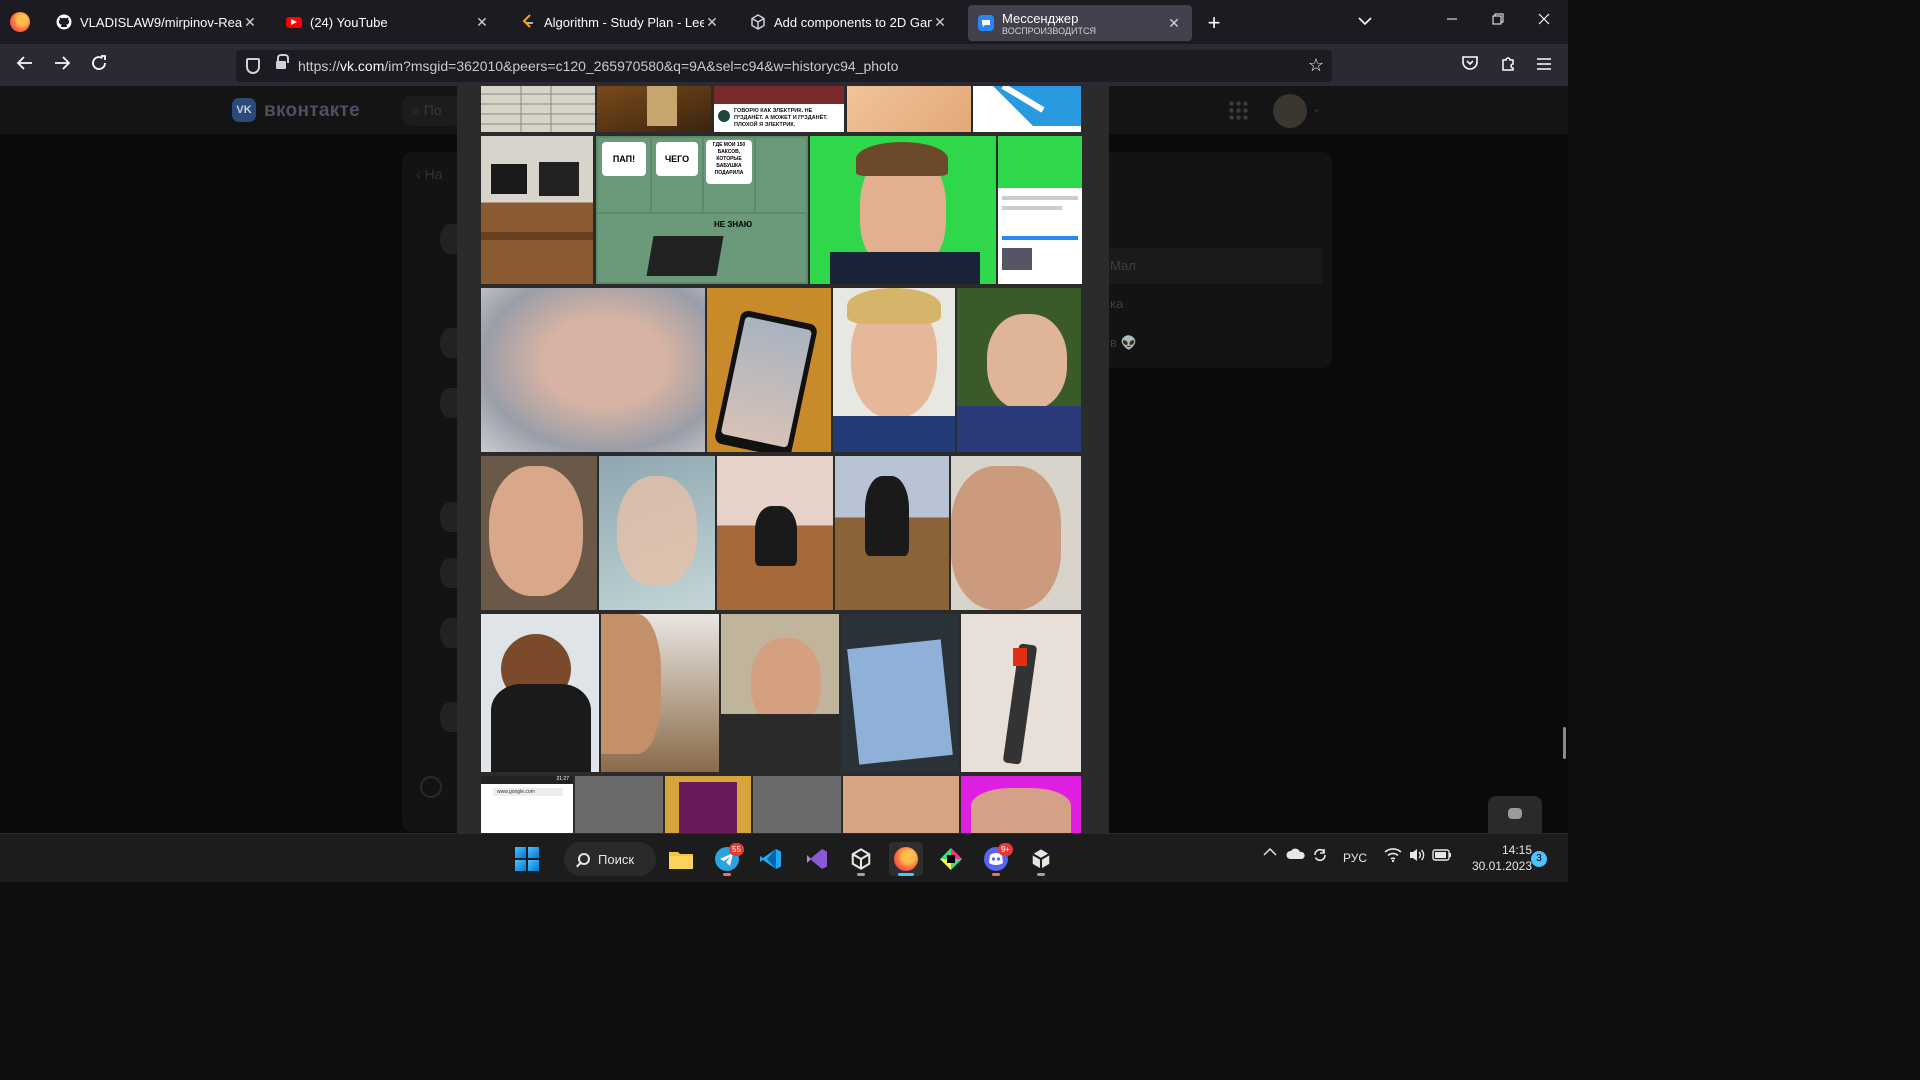 The height and width of the screenshot is (1080, 1920). I want to click on bookmark-star-icon: ☆, so click(1316, 65).